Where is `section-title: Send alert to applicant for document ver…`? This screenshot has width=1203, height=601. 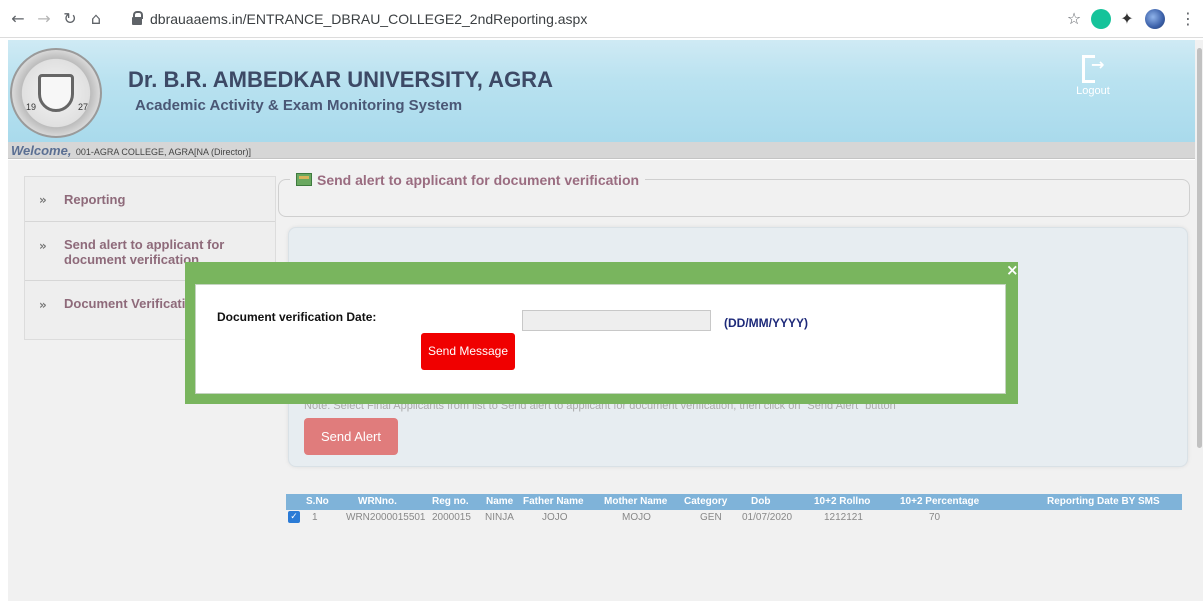 section-title: Send alert to applicant for document ver… is located at coordinates (468, 180).